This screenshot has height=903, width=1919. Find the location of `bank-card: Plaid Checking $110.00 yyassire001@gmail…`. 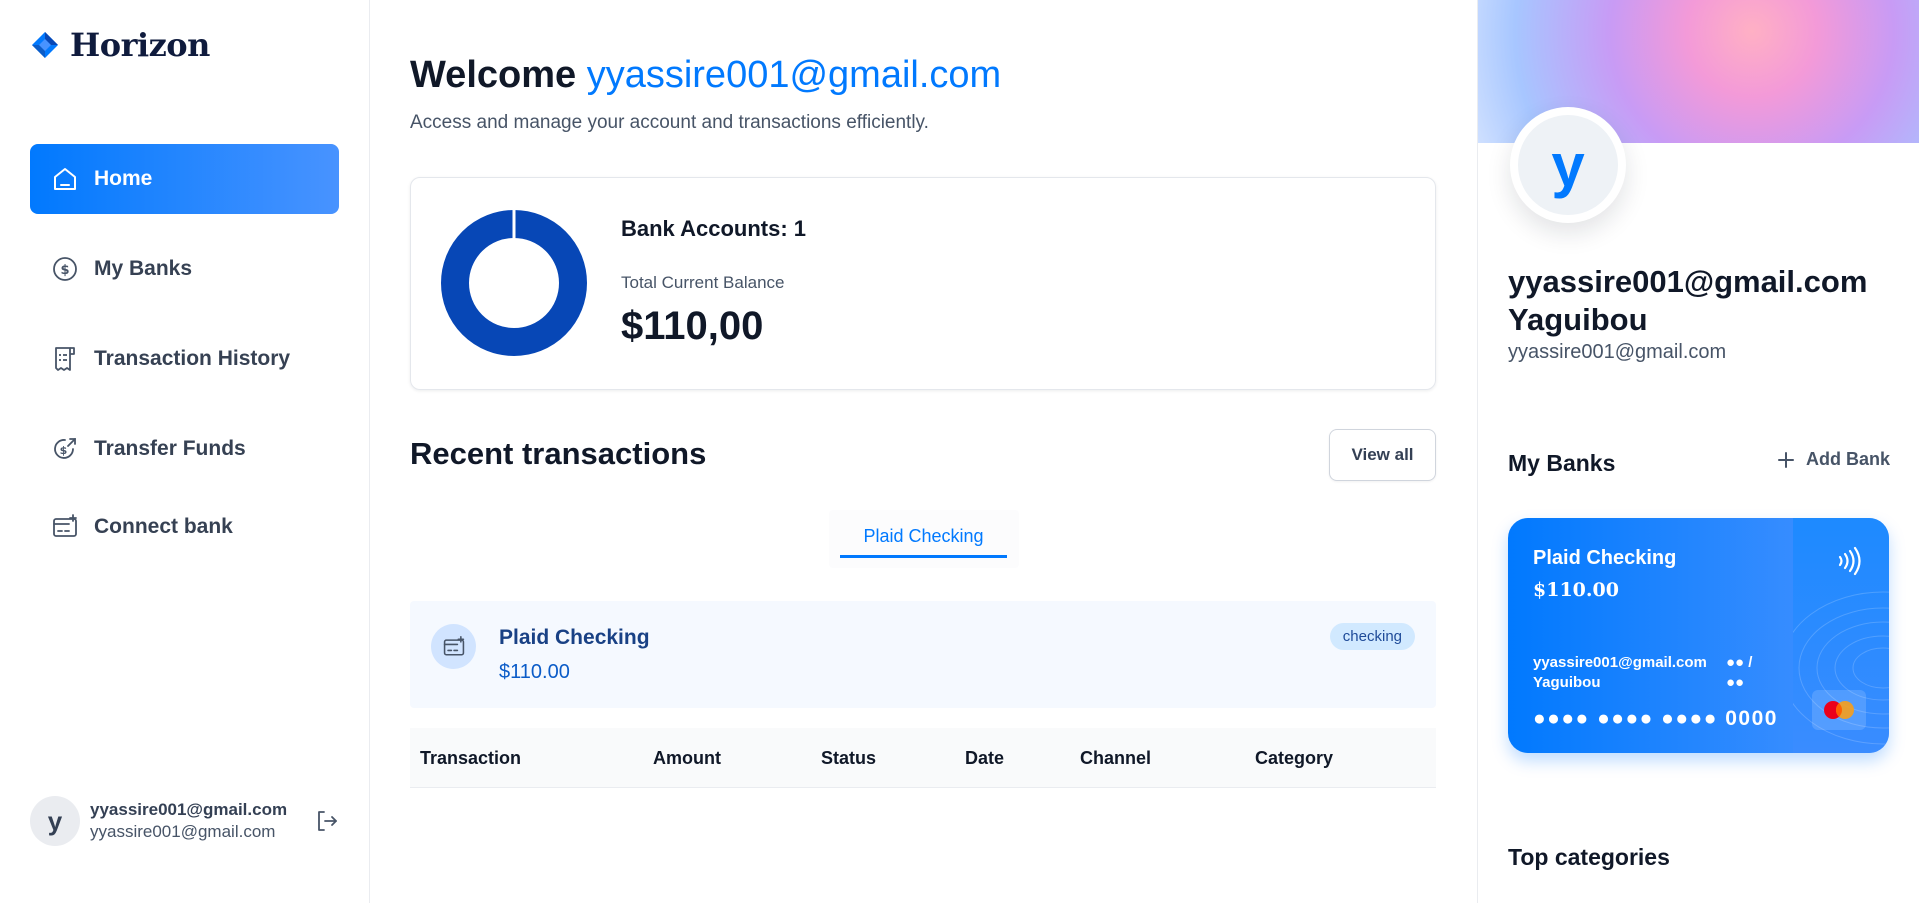

bank-card: Plaid Checking $110.00 yyassire001@gmail… is located at coordinates (1698, 635).